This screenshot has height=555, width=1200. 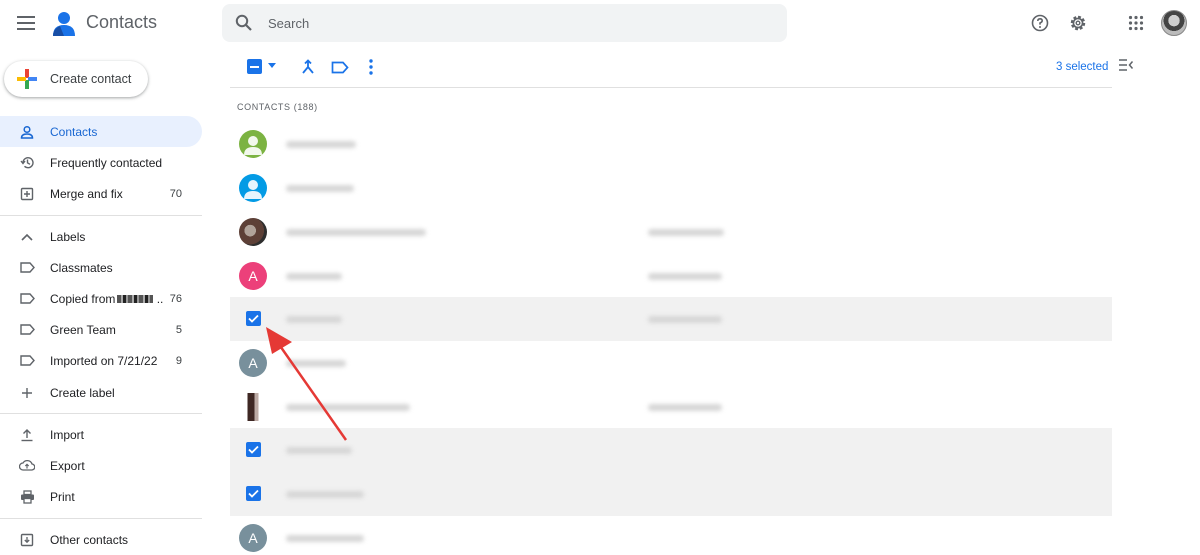 I want to click on create-label-button: Create label, so click(x=101, y=392).